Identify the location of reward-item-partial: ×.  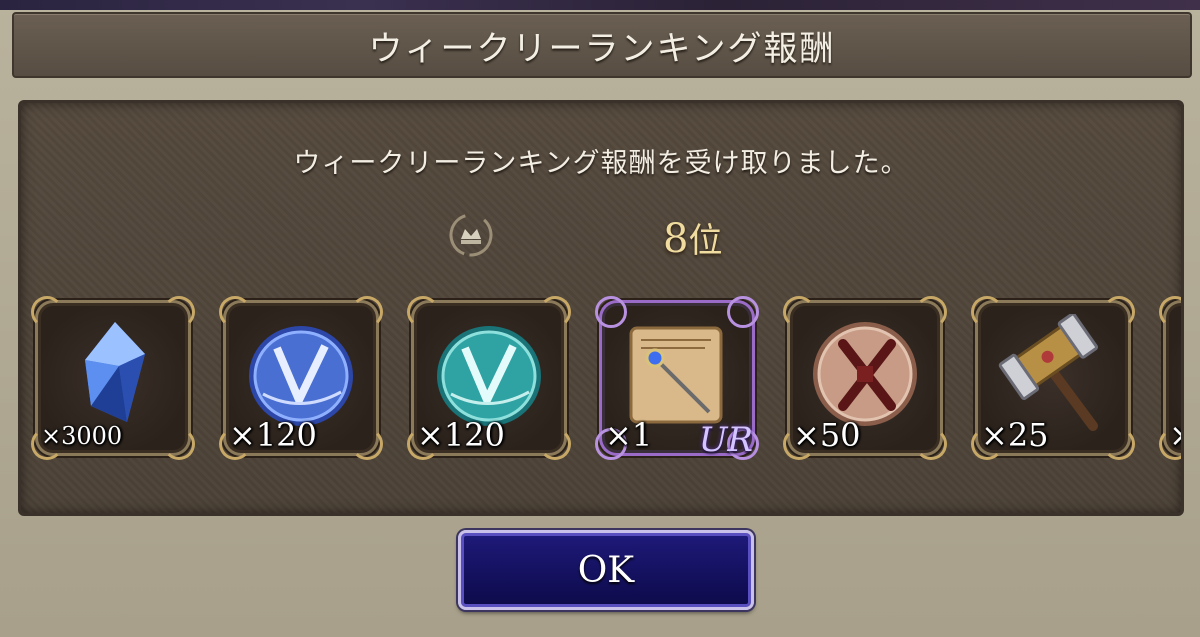
(1171, 378).